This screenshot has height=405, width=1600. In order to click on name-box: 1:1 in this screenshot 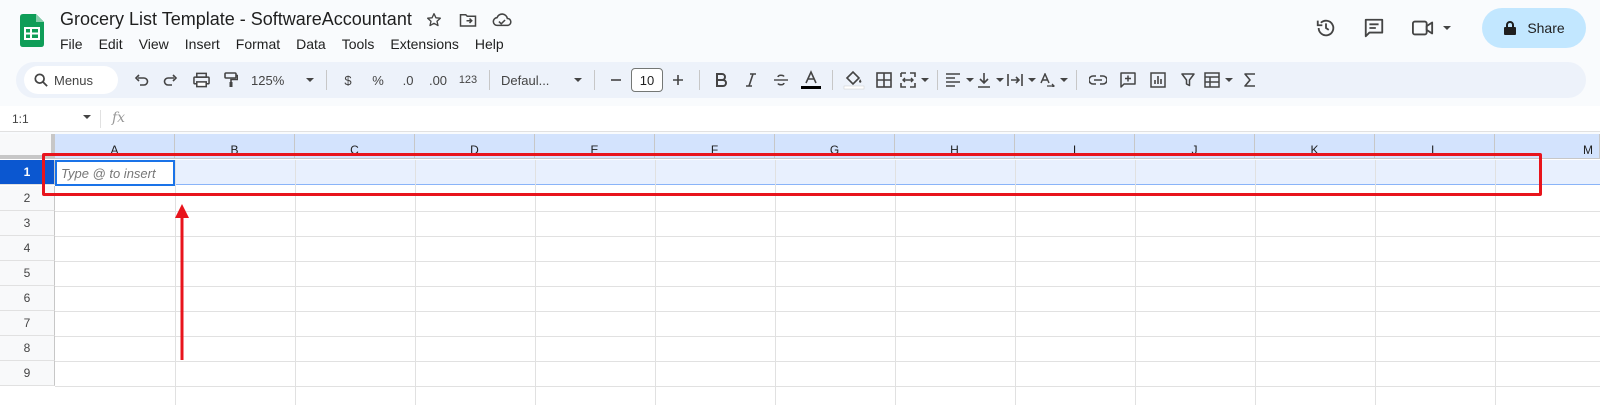, I will do `click(20, 119)`.